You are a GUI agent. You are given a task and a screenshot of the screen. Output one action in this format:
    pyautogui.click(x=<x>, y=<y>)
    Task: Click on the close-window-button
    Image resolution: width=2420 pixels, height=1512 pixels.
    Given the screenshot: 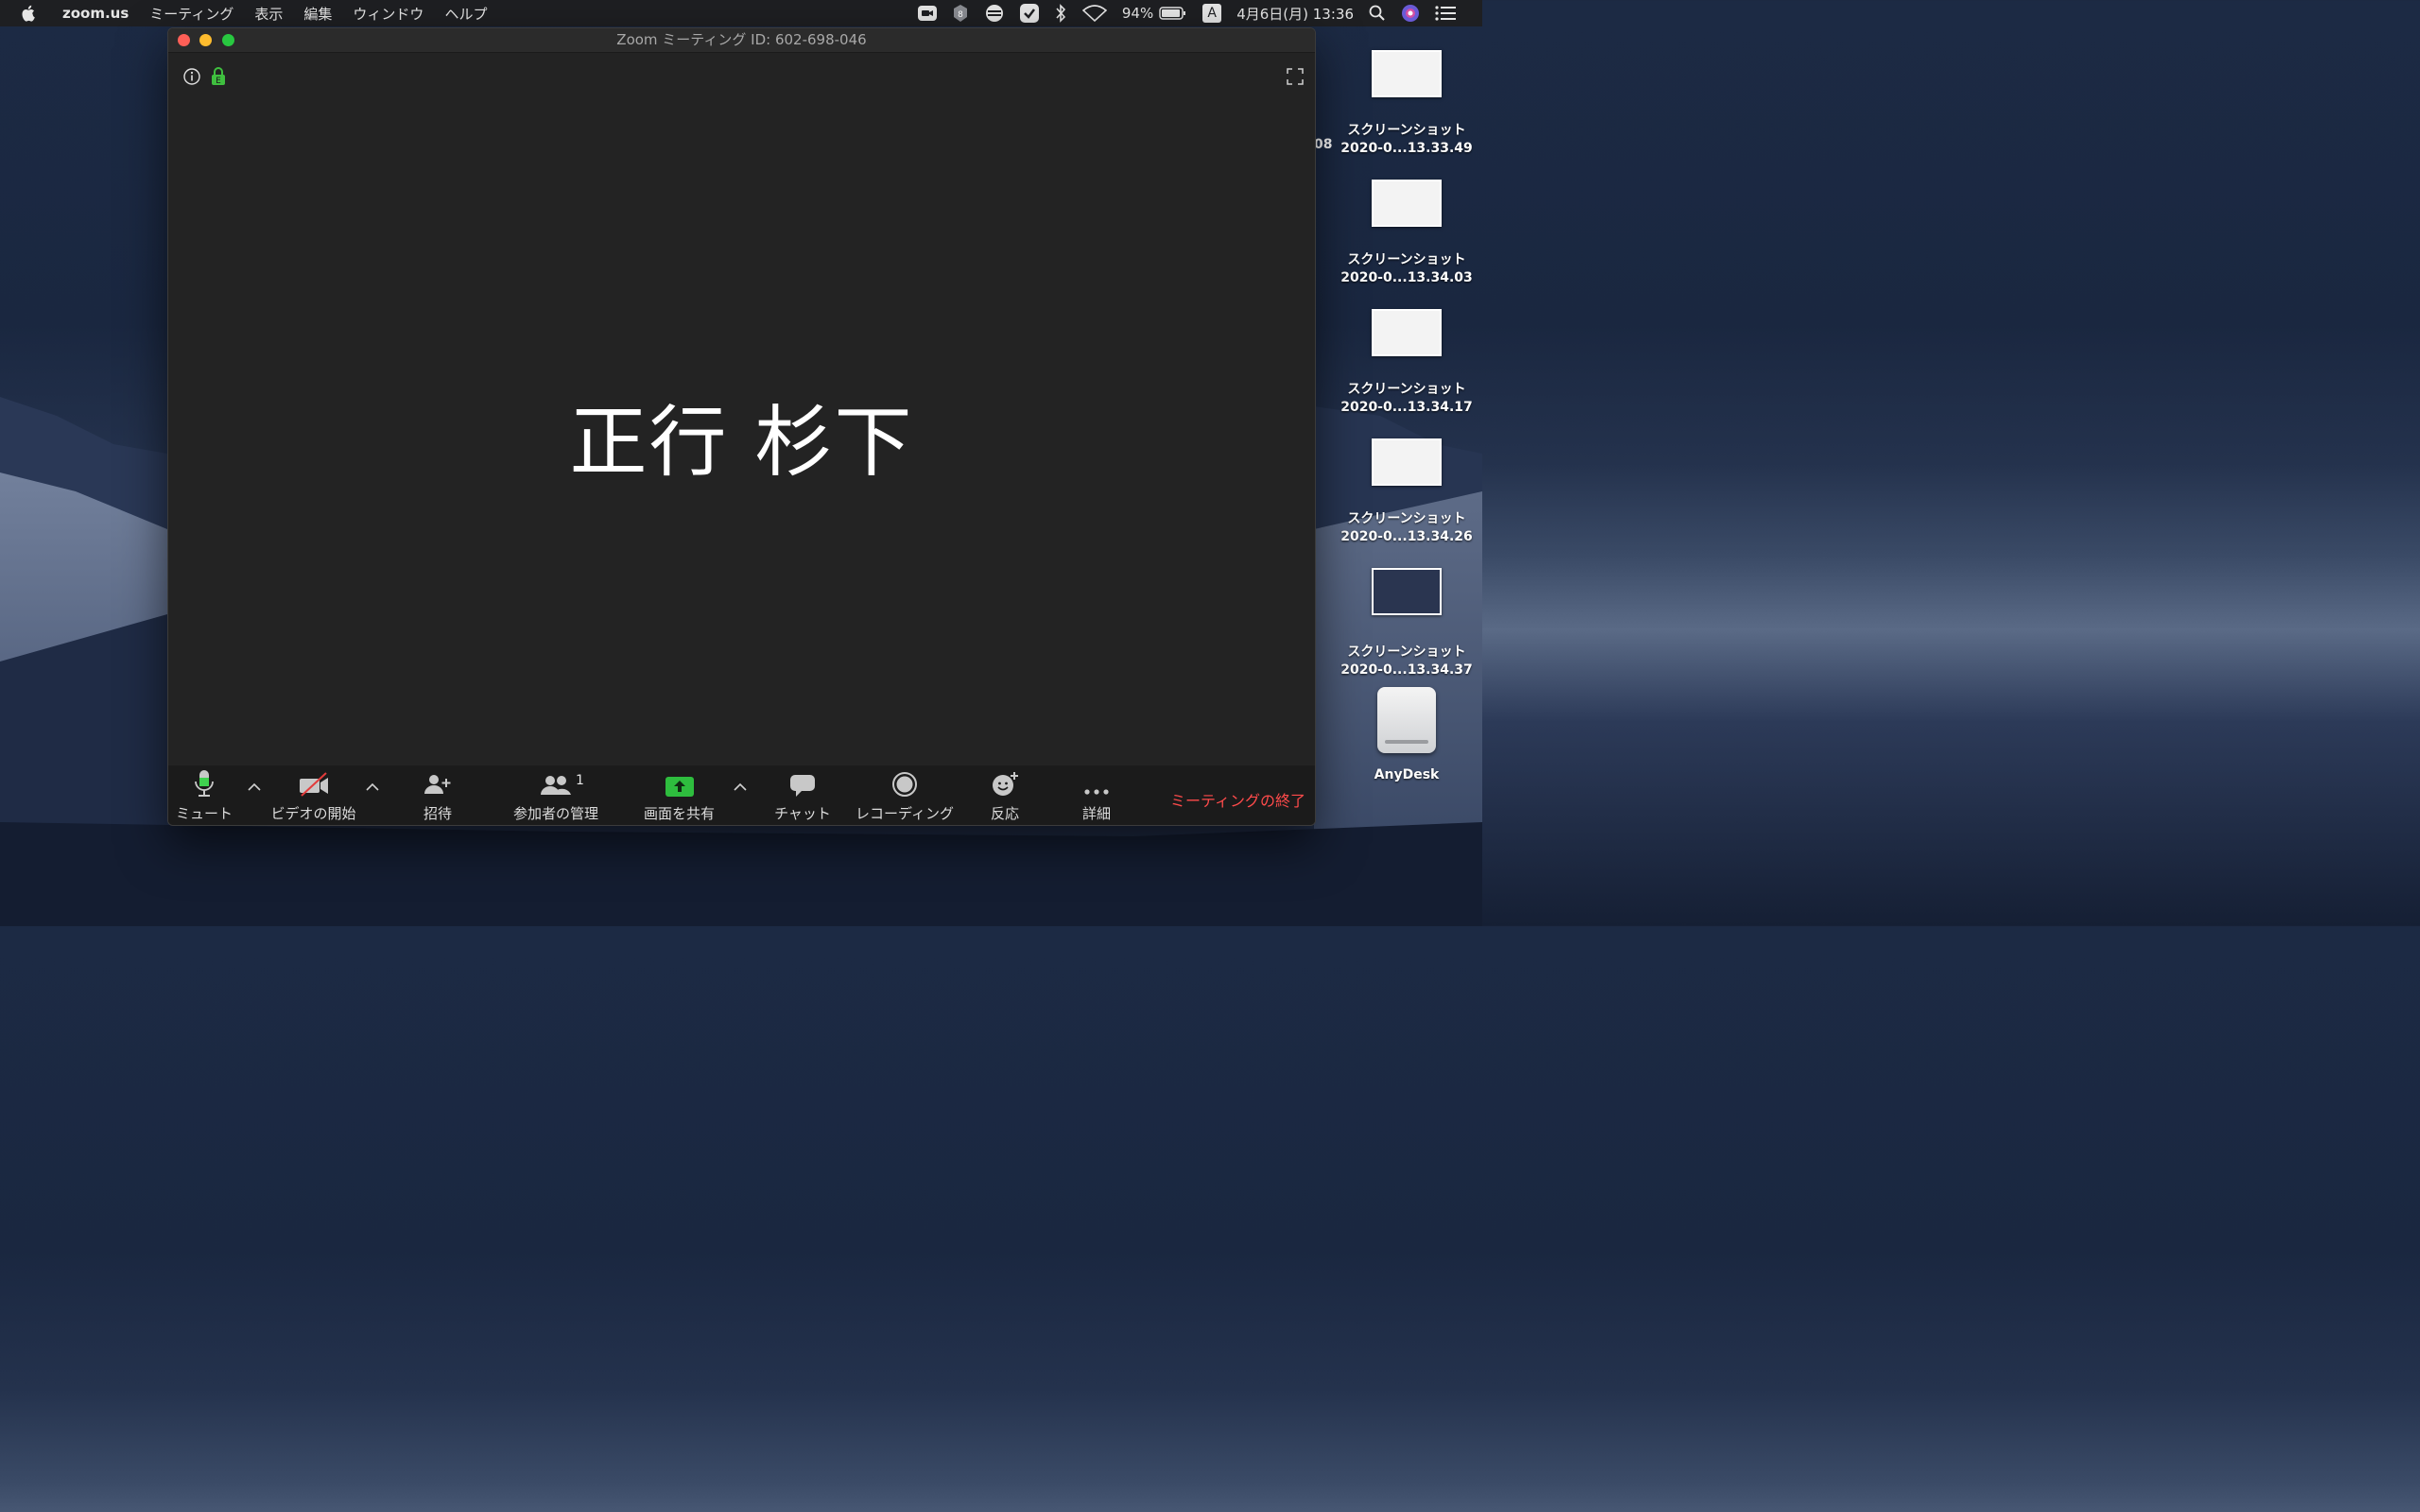 What is the action you would take?
    pyautogui.click(x=184, y=40)
    